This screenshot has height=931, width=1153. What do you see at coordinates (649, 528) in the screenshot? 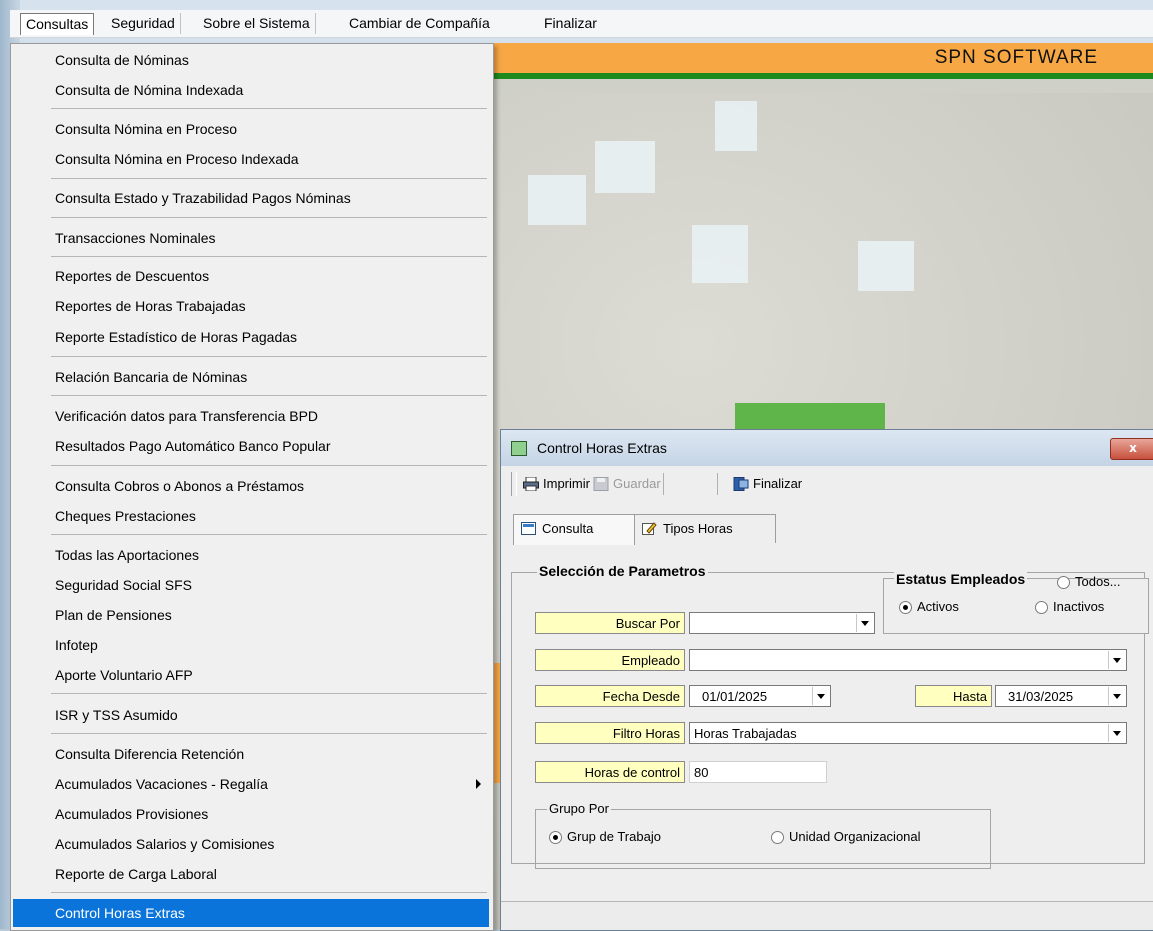
I see `edit-note-icon` at bounding box center [649, 528].